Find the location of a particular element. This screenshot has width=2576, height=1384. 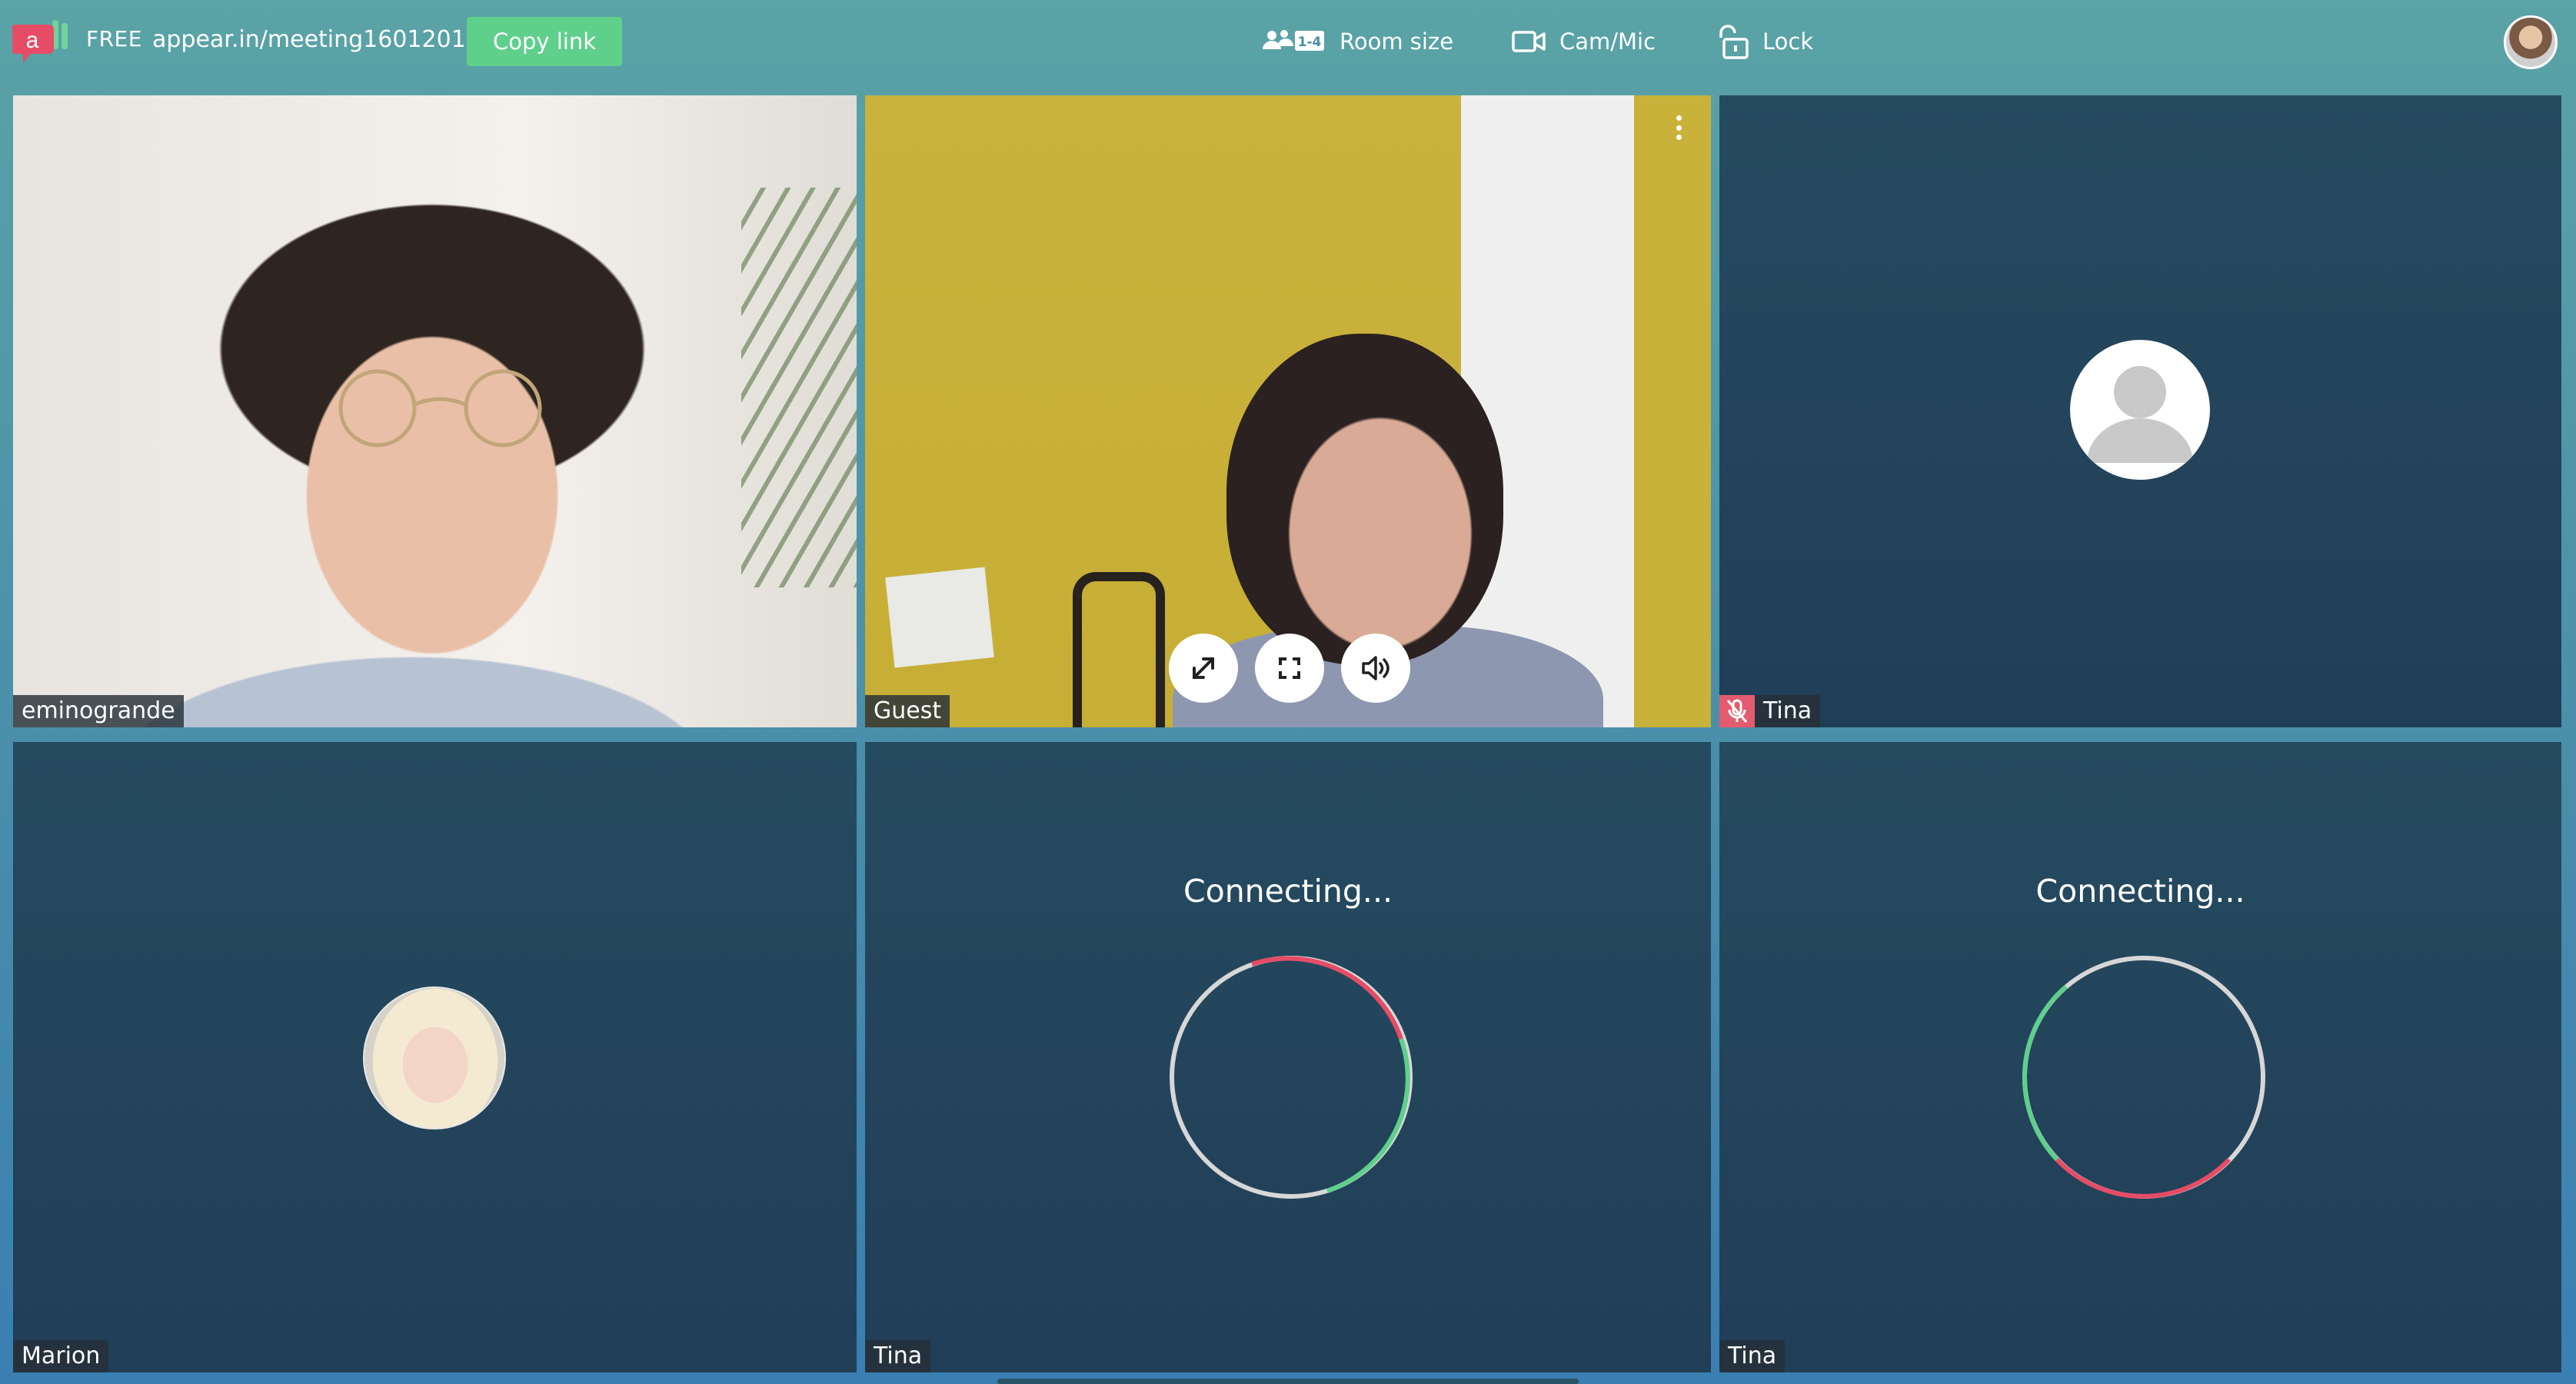

unlocked-icon is located at coordinates (1734, 42).